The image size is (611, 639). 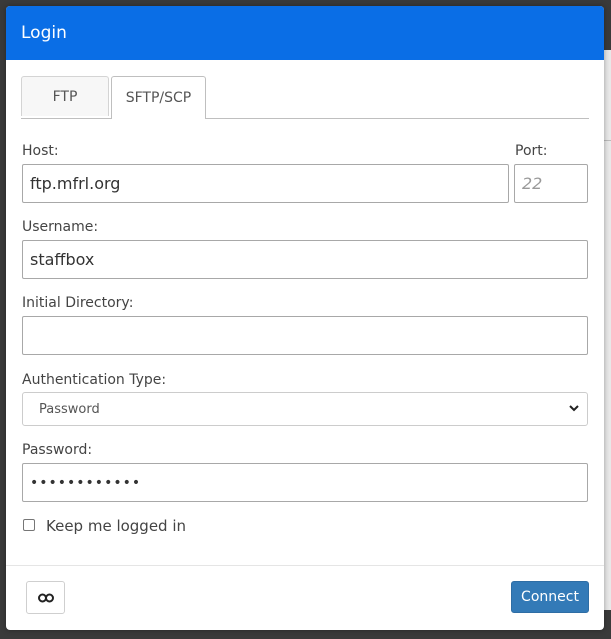 What do you see at coordinates (305, 409) in the screenshot?
I see `auth-type-select: Password` at bounding box center [305, 409].